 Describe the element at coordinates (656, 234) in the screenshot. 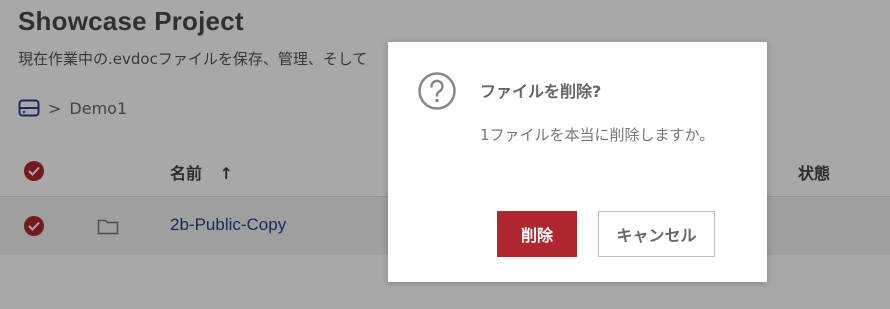

I see `cancel-button: キャンセル` at that location.